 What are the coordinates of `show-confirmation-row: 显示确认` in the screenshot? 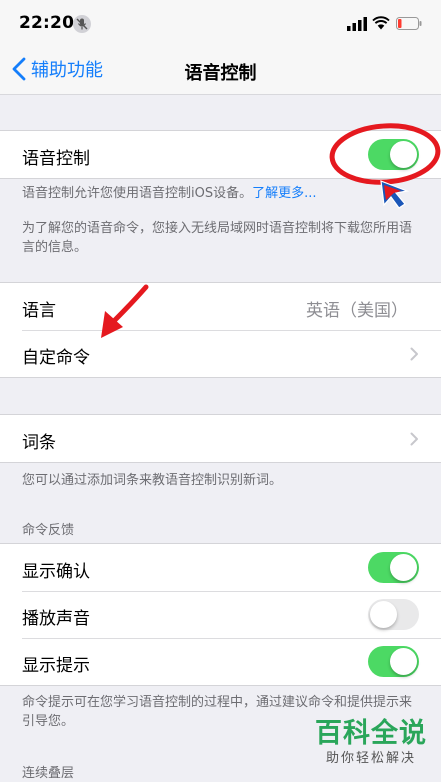 It's located at (220, 567).